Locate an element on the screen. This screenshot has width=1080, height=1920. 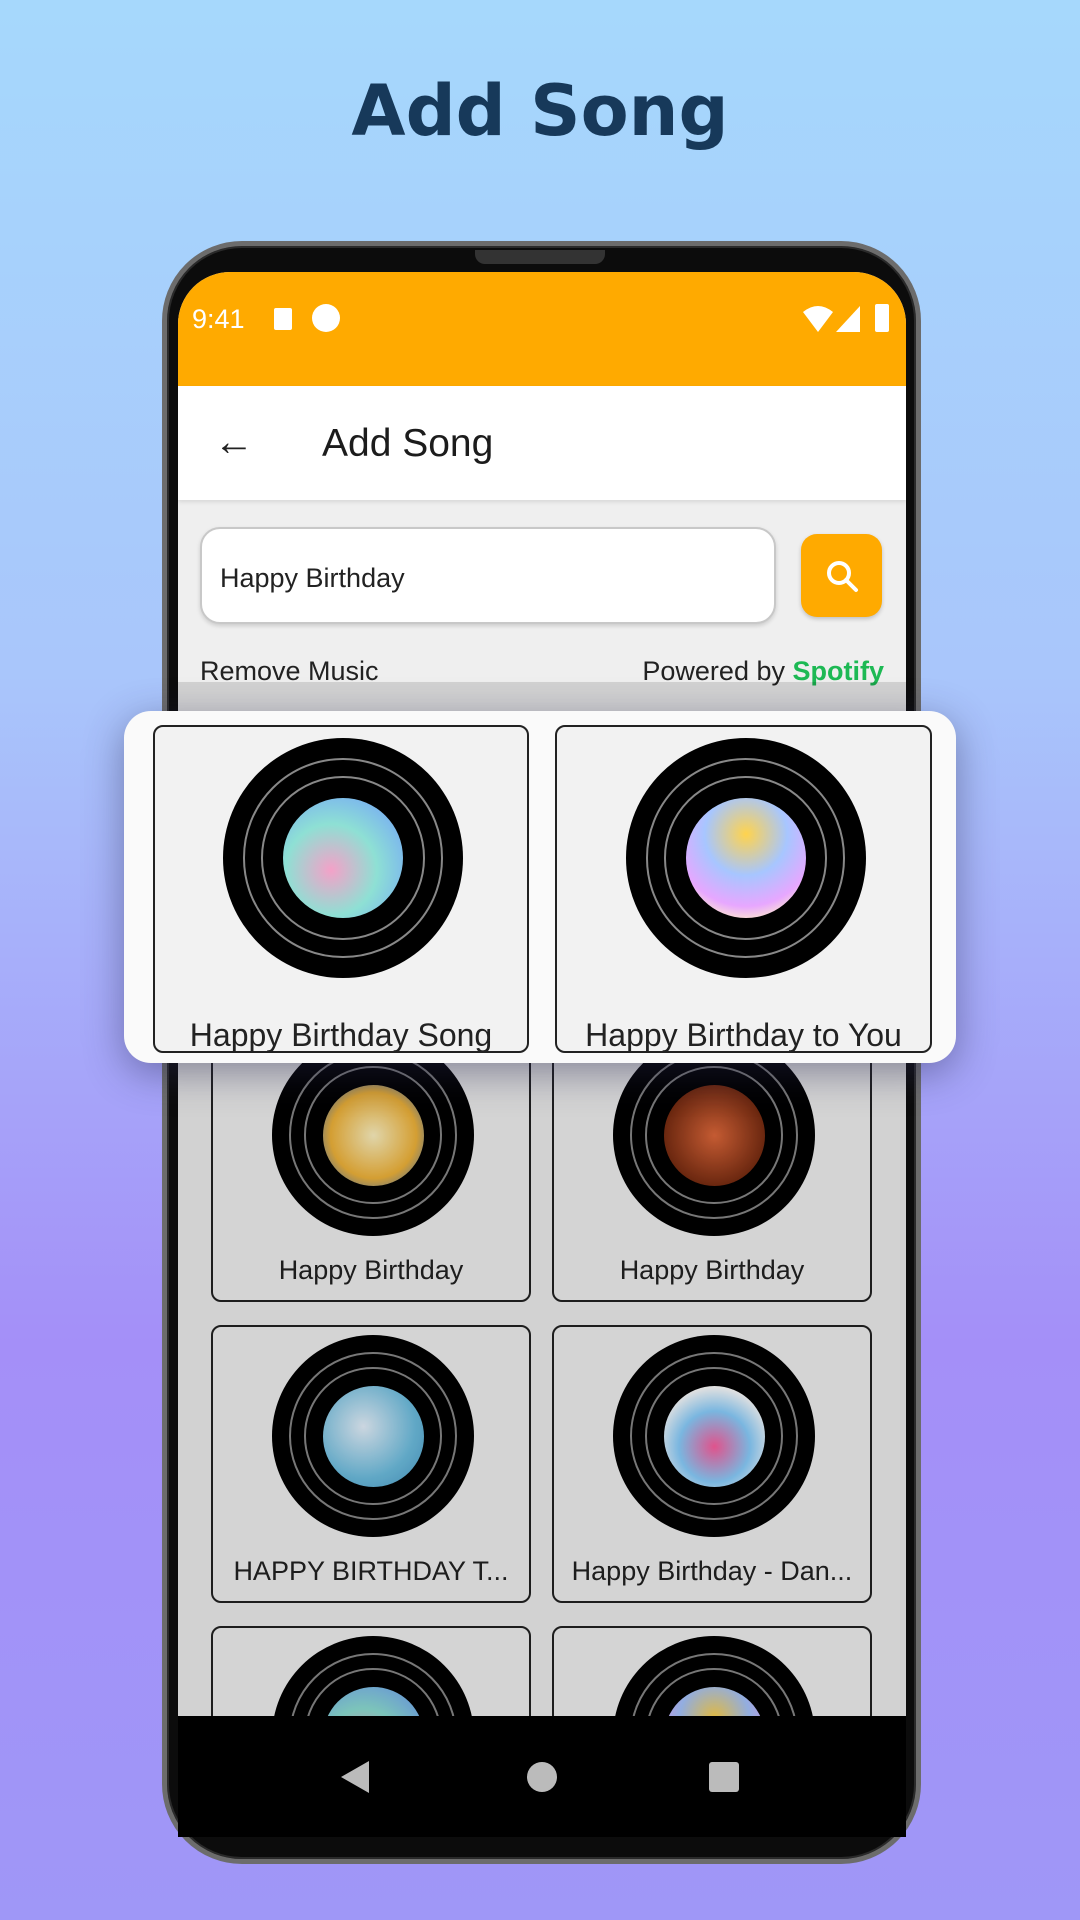
highlighted-songs-popup: Happy Birthday Song Happy Birthday to You is located at coordinates (540, 887).